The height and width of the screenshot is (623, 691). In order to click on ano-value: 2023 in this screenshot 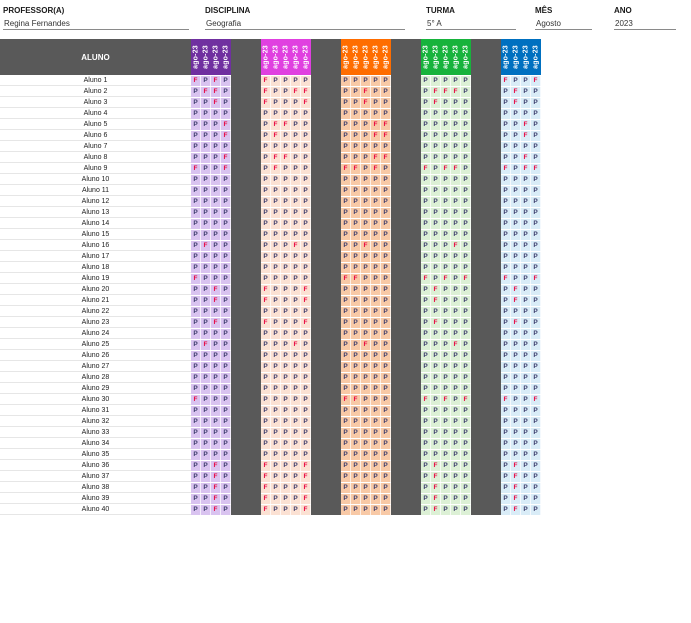, I will do `click(645, 24)`.